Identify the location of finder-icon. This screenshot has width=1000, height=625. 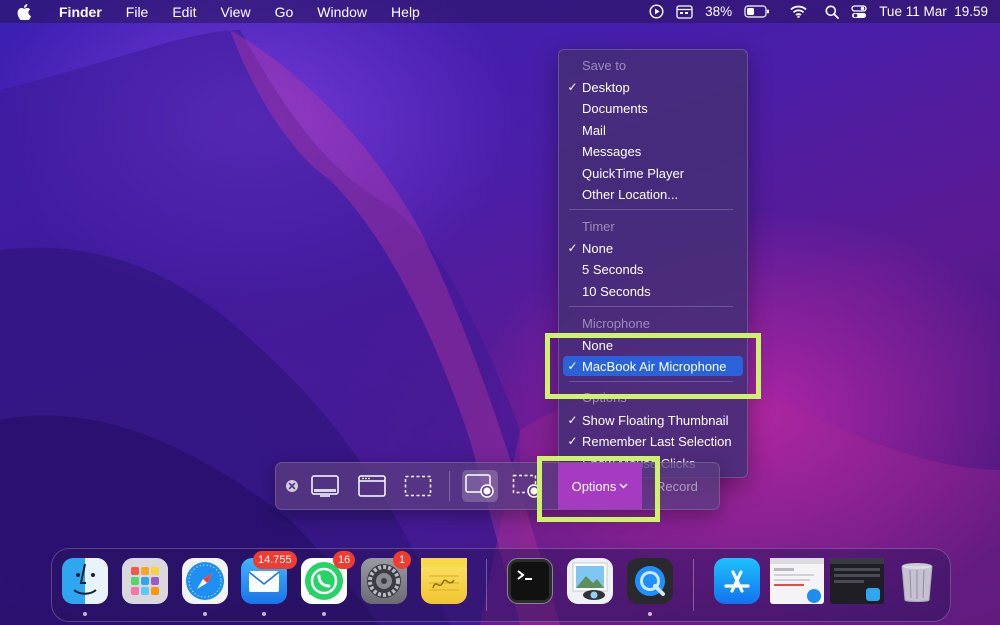
(85, 581).